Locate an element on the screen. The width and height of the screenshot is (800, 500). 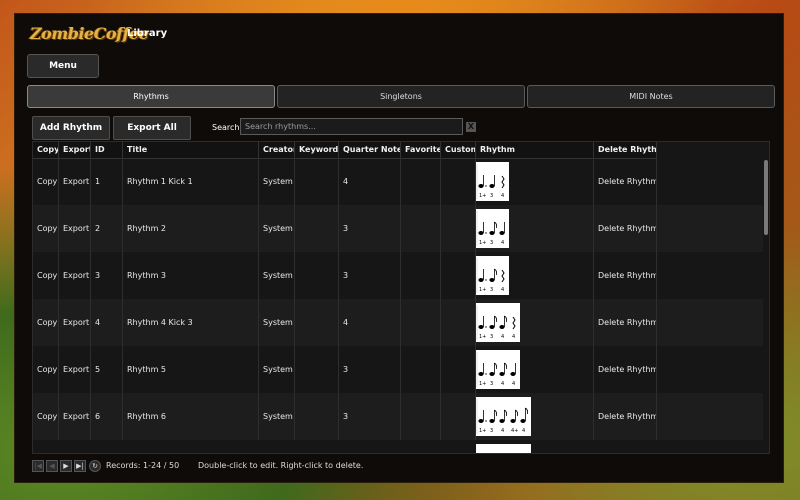
column-header-title: Title is located at coordinates (191, 150).